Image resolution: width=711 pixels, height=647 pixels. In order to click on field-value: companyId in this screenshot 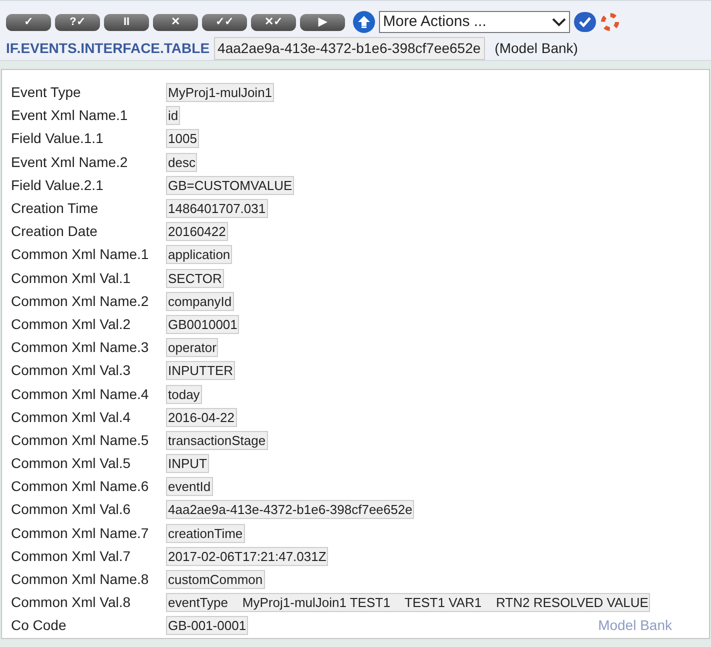, I will do `click(200, 301)`.